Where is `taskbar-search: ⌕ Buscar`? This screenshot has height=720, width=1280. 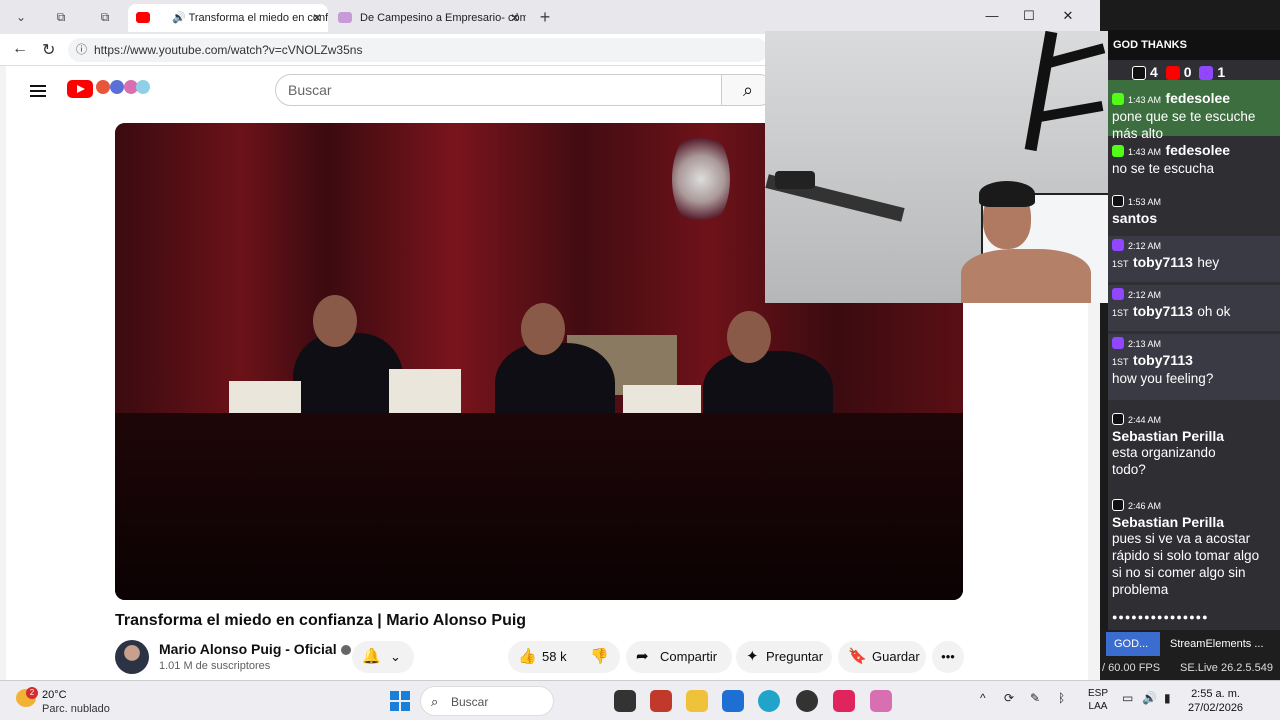
taskbar-search: ⌕ Buscar is located at coordinates (487, 701).